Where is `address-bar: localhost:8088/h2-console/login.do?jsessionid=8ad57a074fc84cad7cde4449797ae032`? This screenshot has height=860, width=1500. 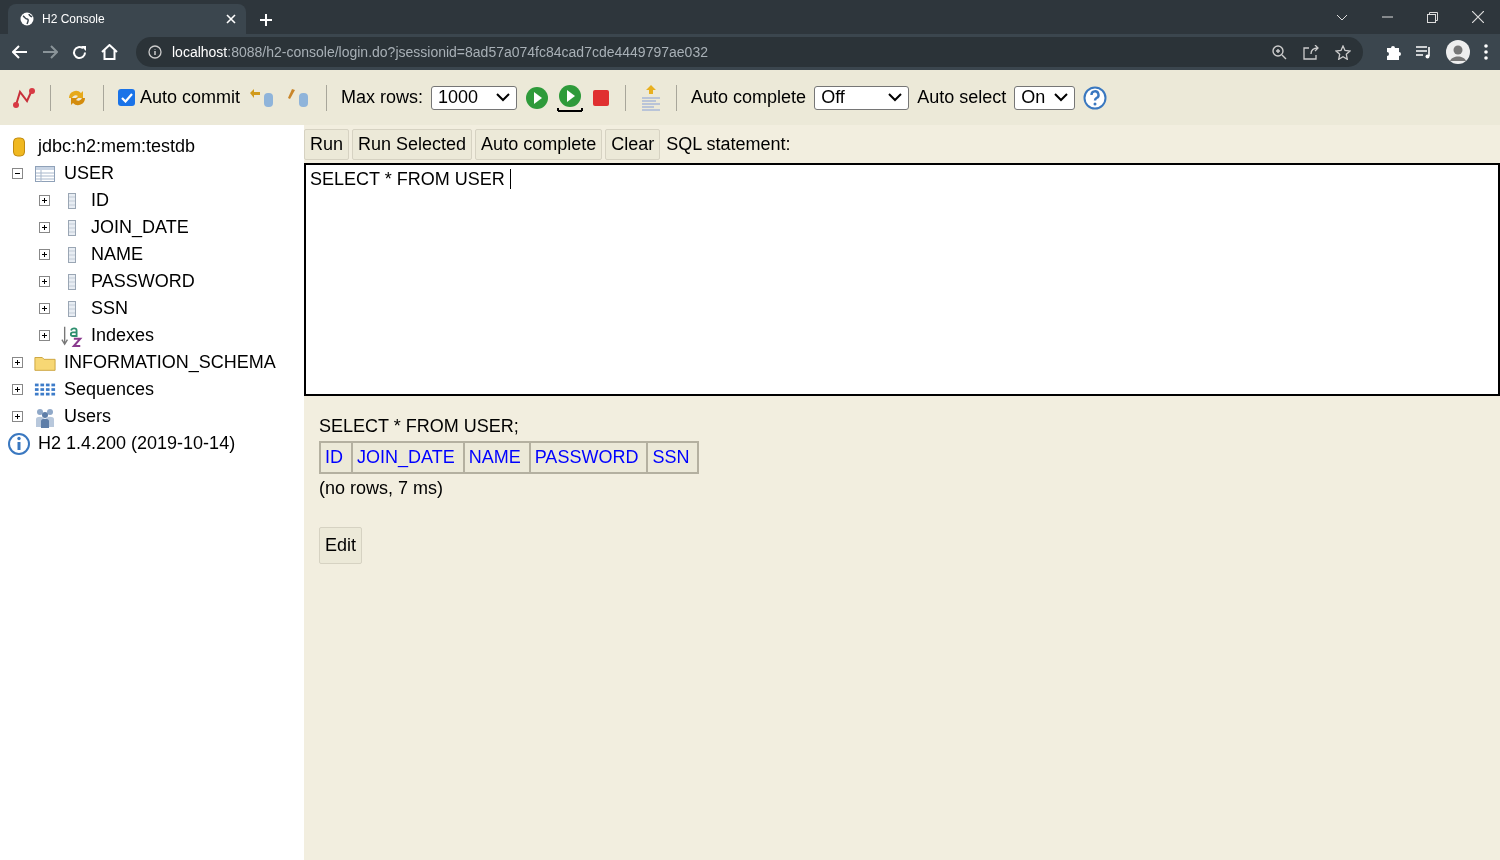
address-bar: localhost:8088/h2-console/login.do?jsessionid=8ad57a074fc84cad7cde4449797ae032 is located at coordinates (749, 52).